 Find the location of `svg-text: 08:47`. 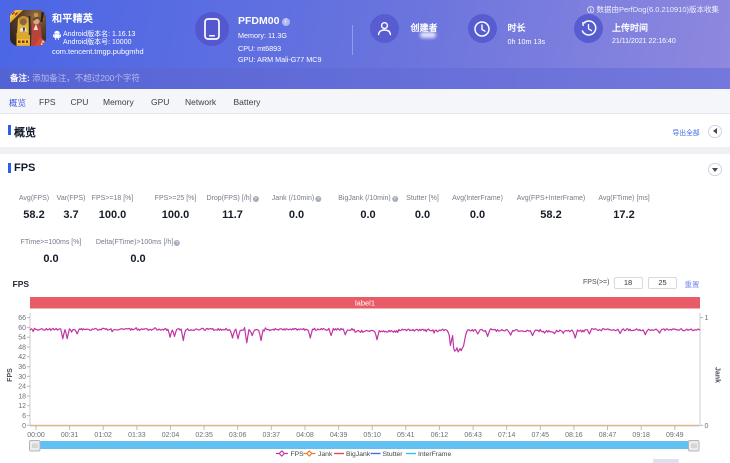

svg-text: 08:47 is located at coordinates (608, 435).